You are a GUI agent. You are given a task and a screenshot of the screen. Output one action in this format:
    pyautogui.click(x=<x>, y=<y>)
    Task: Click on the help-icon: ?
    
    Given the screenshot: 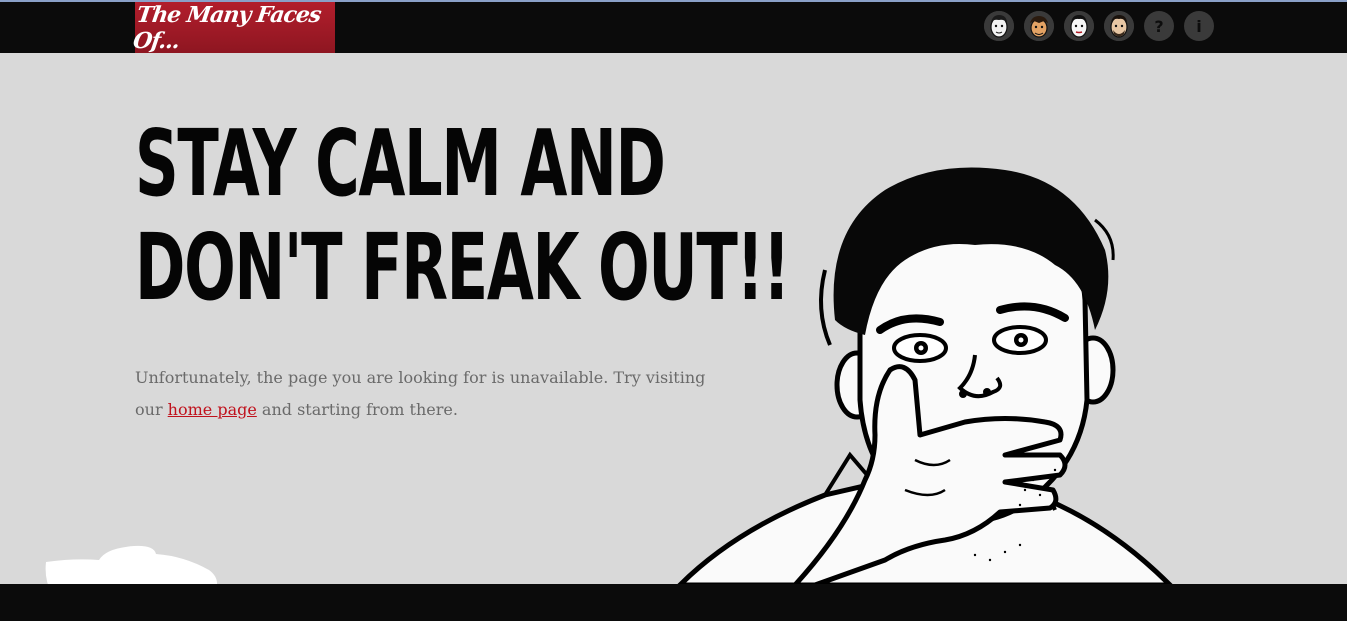 What is the action you would take?
    pyautogui.click(x=1159, y=26)
    